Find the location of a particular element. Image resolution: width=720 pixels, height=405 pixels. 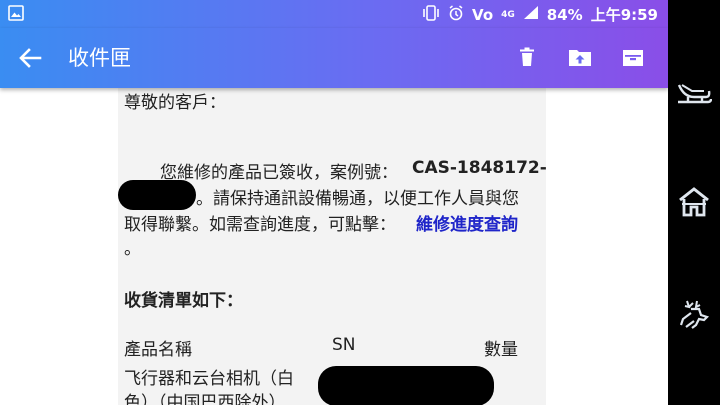

network-type: 4G is located at coordinates (508, 14).